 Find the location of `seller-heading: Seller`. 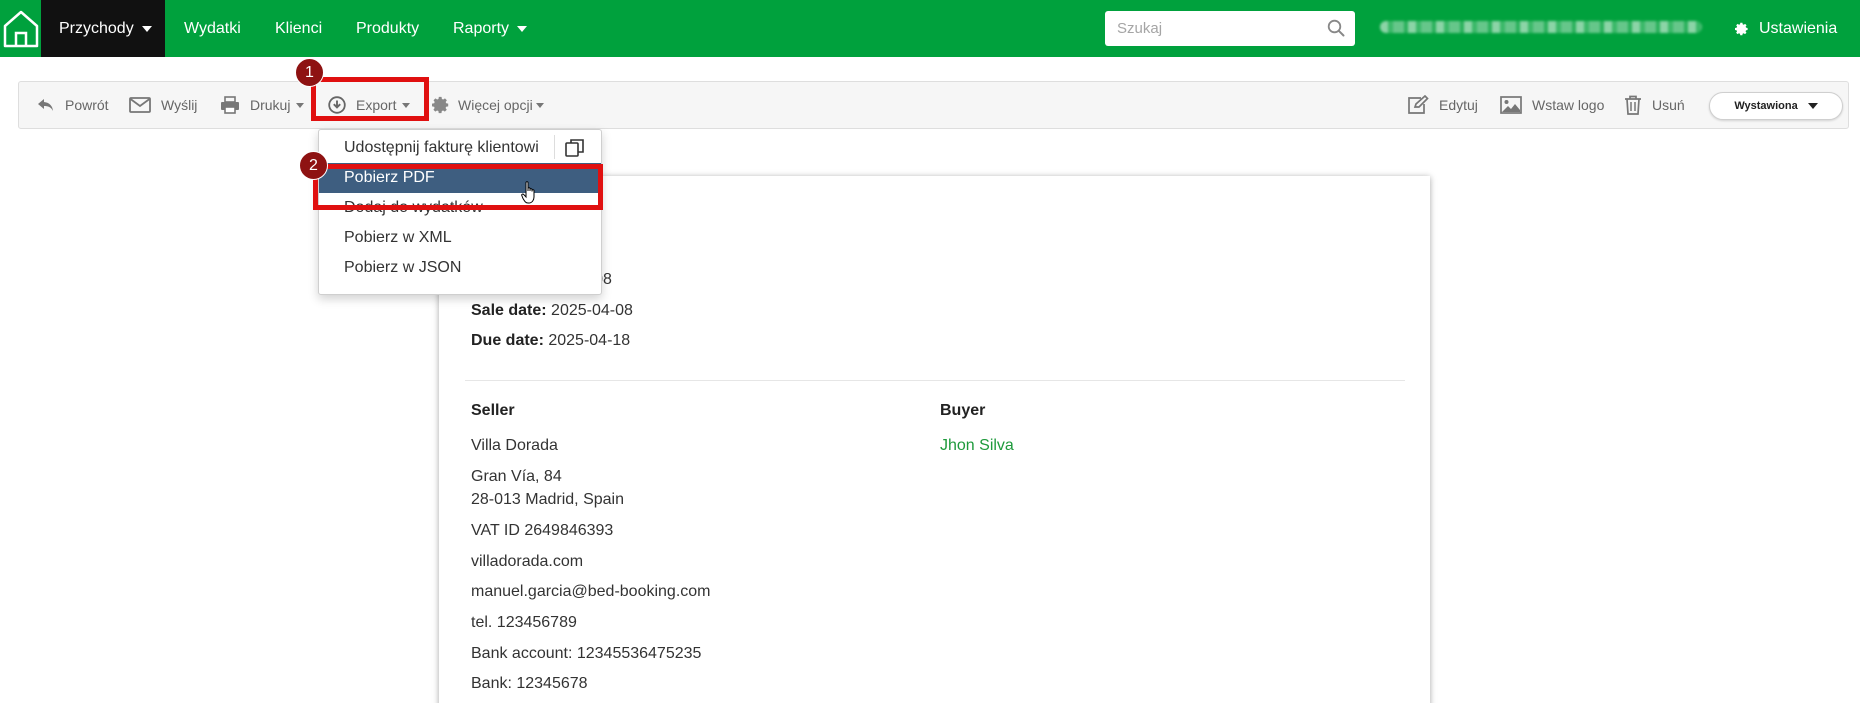

seller-heading: Seller is located at coordinates (493, 411).